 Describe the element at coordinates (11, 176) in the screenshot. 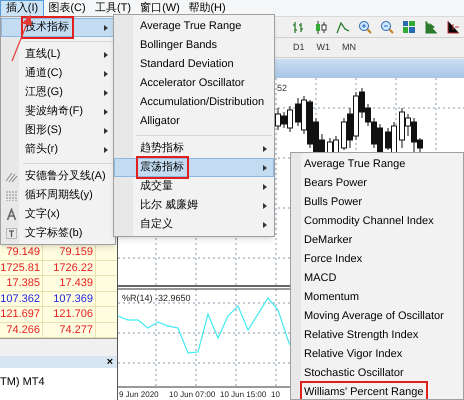

I see `pitchfork-icon` at that location.